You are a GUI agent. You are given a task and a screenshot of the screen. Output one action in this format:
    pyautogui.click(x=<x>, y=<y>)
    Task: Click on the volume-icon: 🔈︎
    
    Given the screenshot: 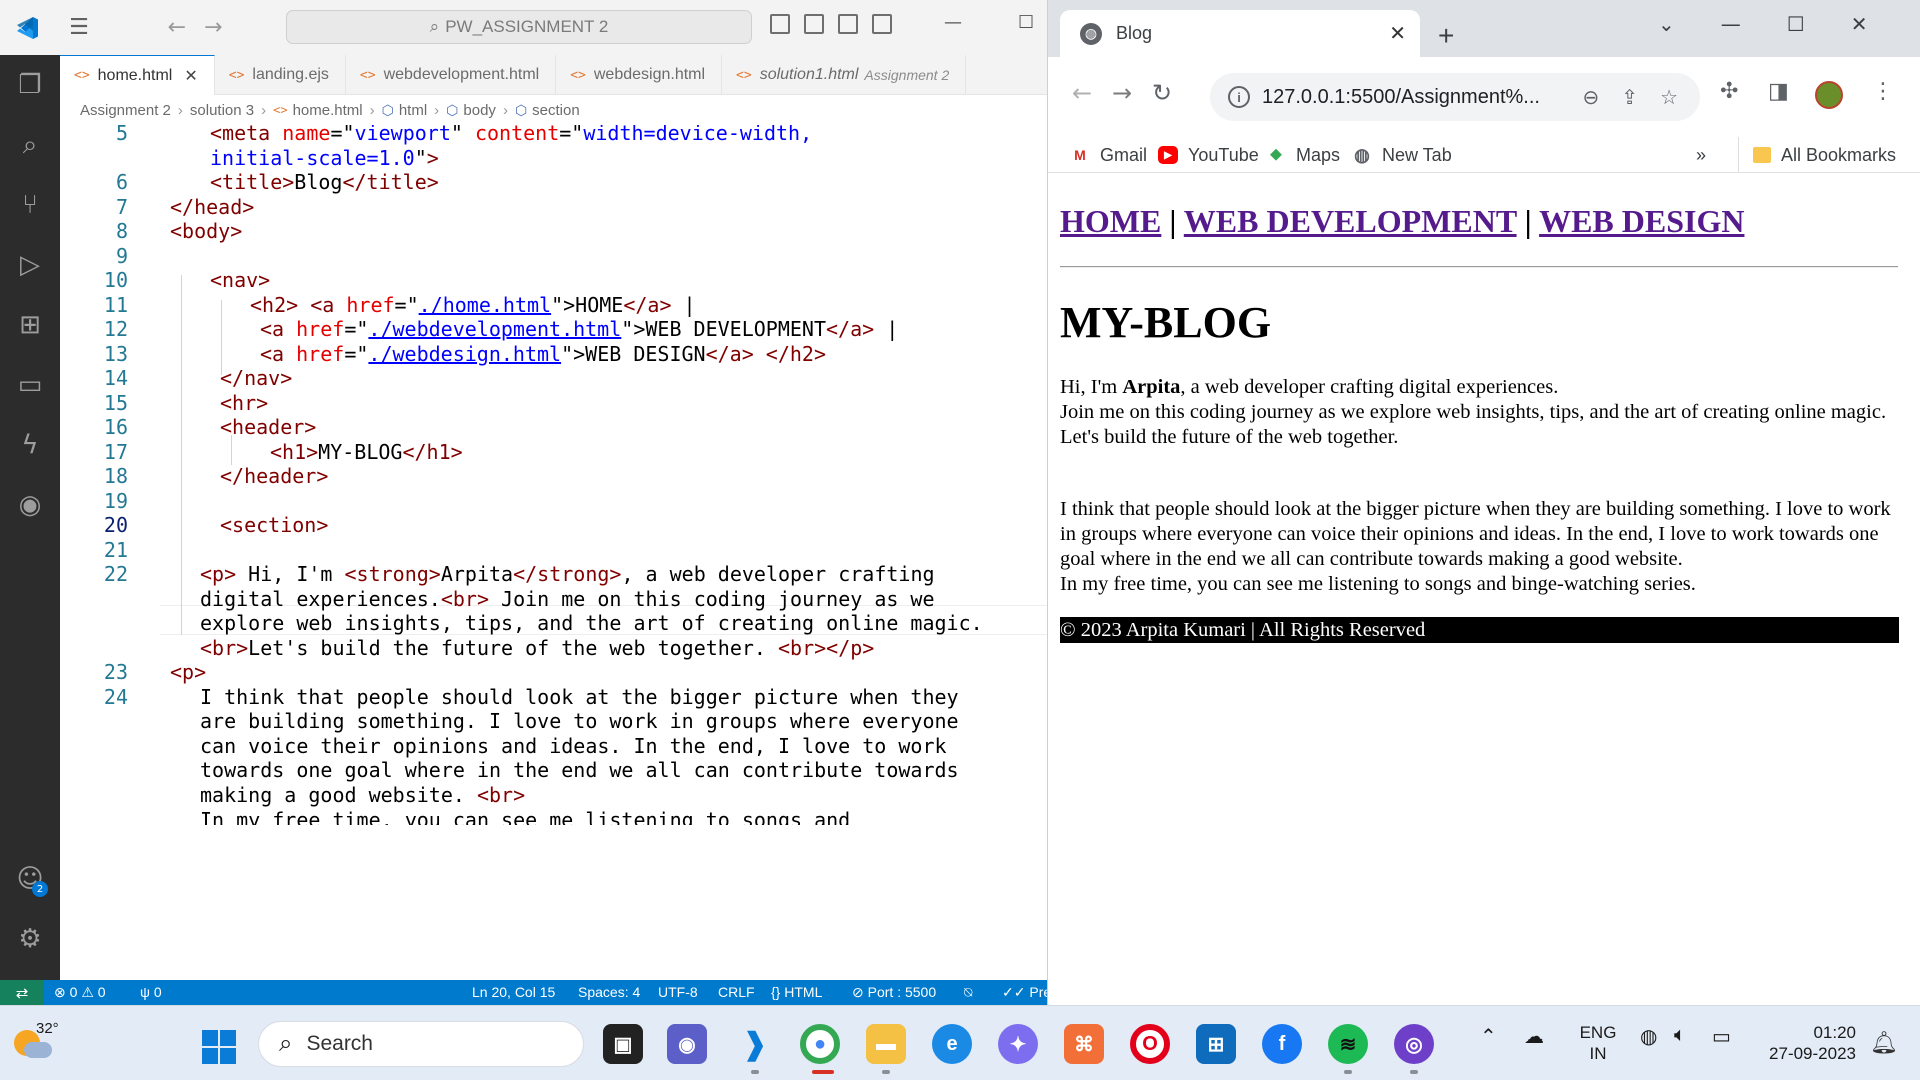 What is the action you would take?
    pyautogui.click(x=1680, y=1035)
    